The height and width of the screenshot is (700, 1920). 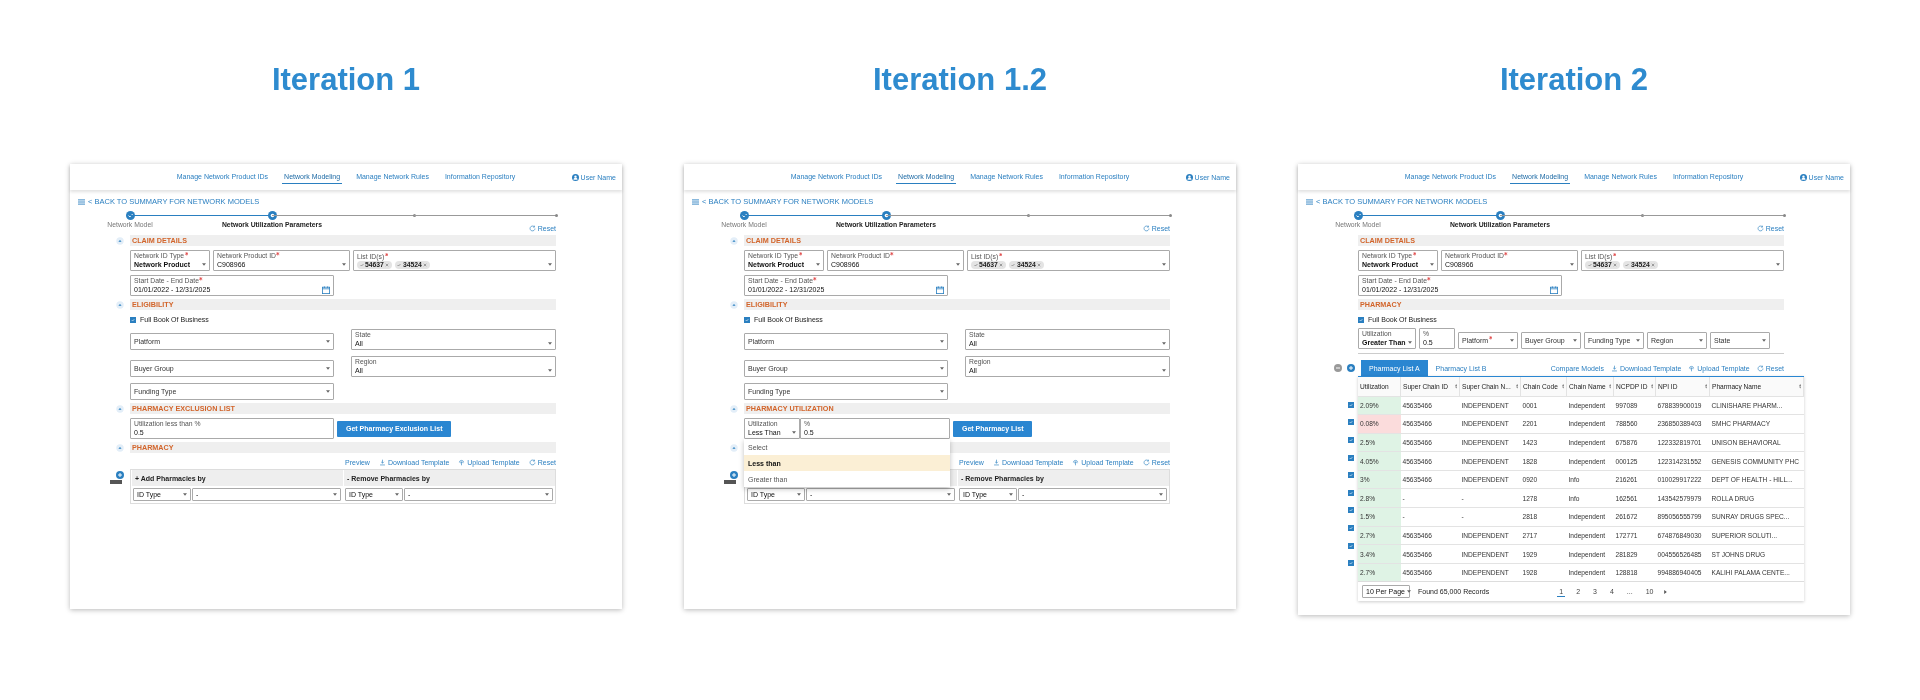 I want to click on next-page-icon, so click(x=1666, y=591).